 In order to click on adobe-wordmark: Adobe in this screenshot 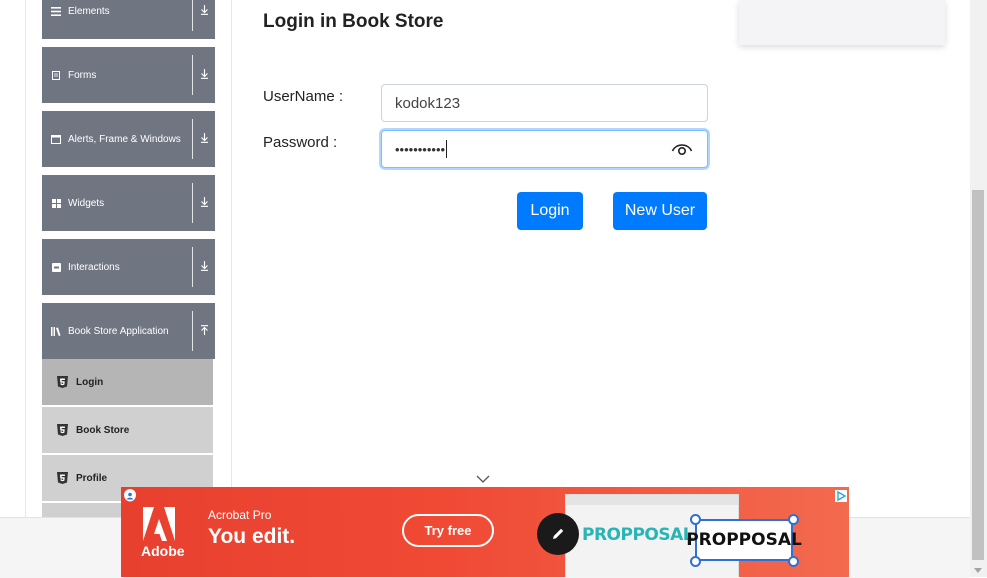, I will do `click(163, 551)`.